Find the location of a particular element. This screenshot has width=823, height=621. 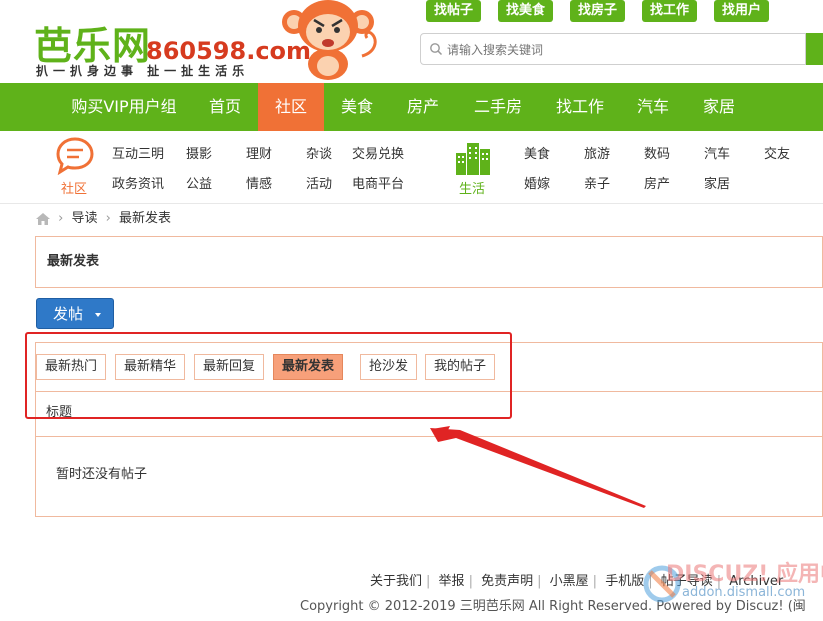

quick-link-find-user: 找用户 is located at coordinates (742, 11).